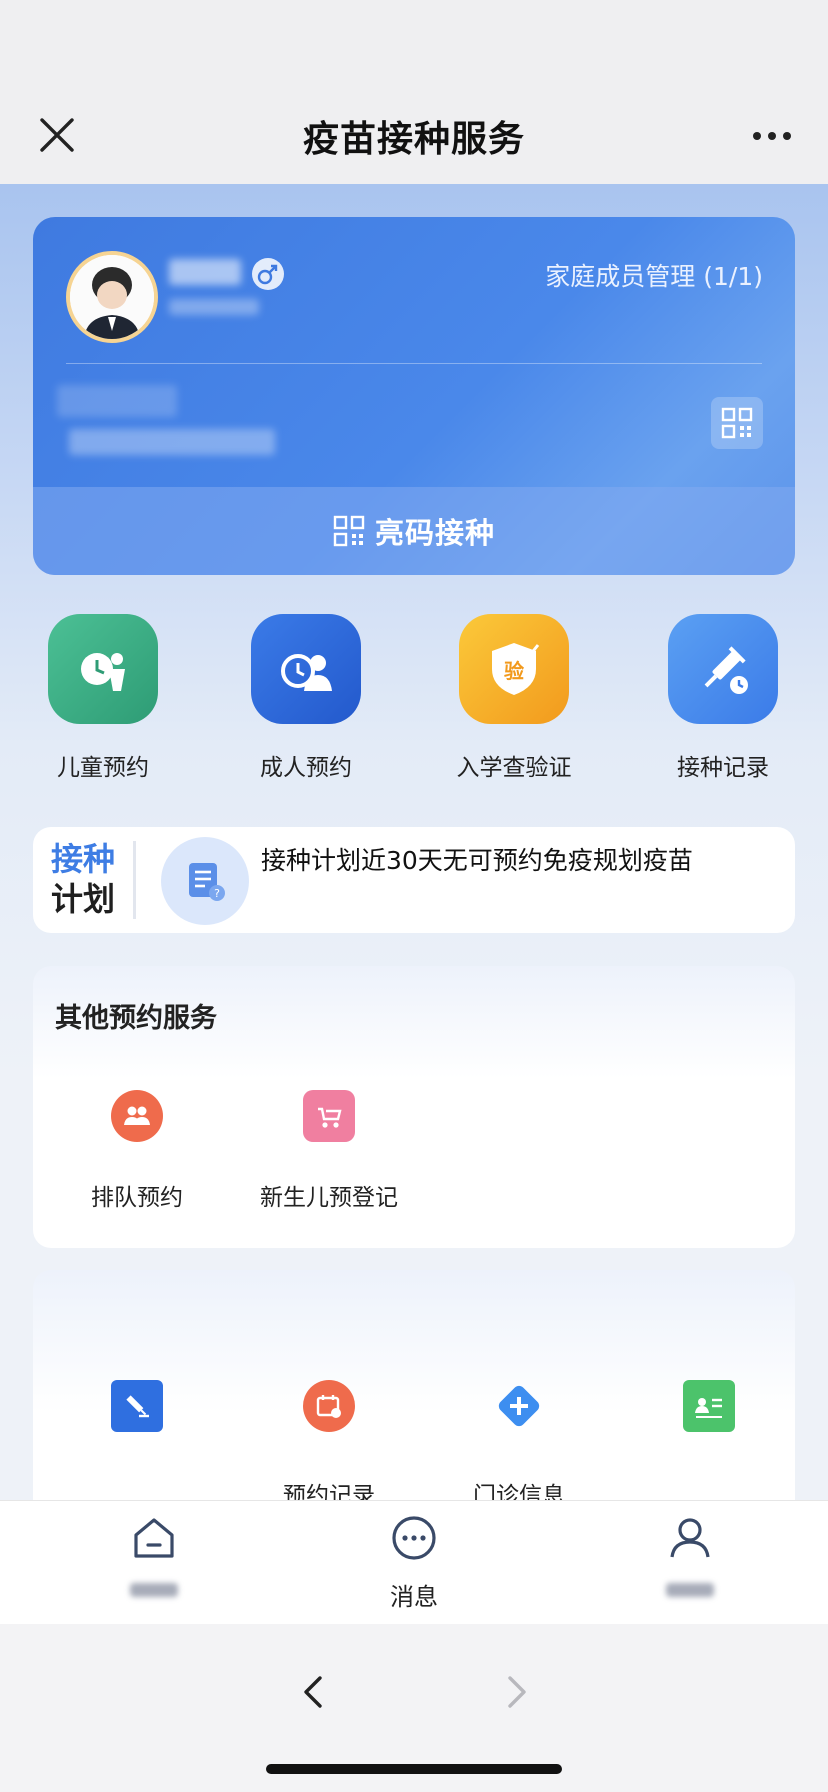 This screenshot has width=828, height=1792. I want to click on tab-bar: 消息, so click(414, 1562).